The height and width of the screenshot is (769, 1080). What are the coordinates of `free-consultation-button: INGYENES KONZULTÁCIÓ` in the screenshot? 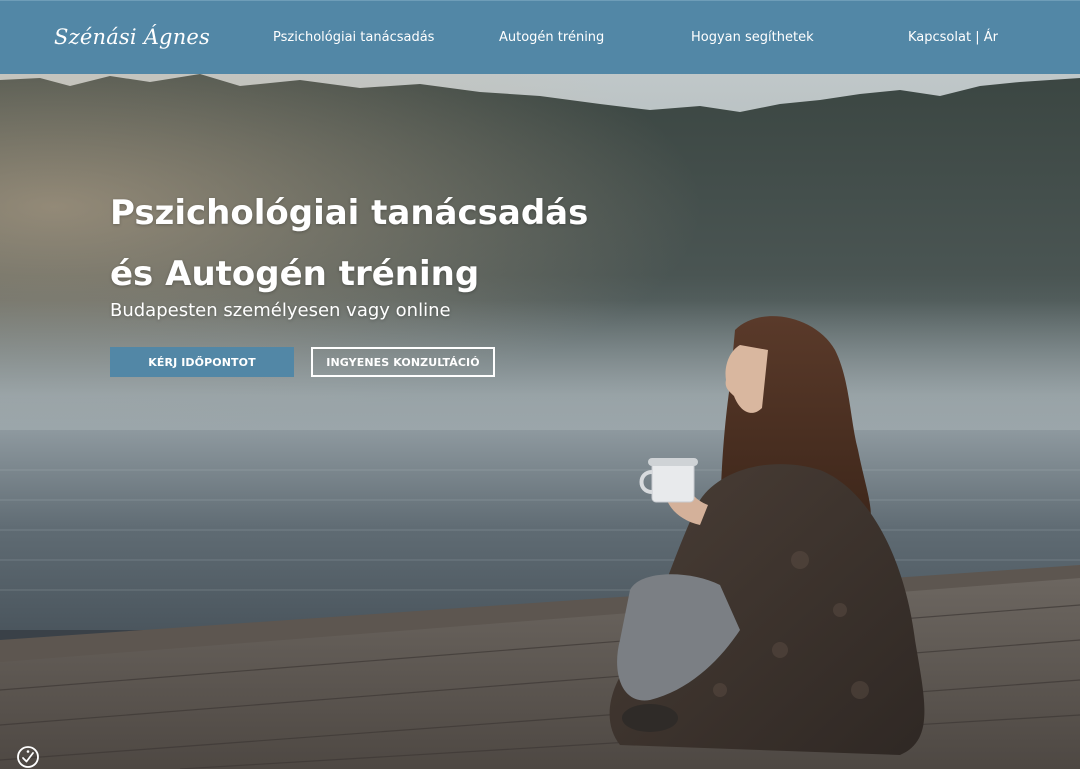 It's located at (403, 362).